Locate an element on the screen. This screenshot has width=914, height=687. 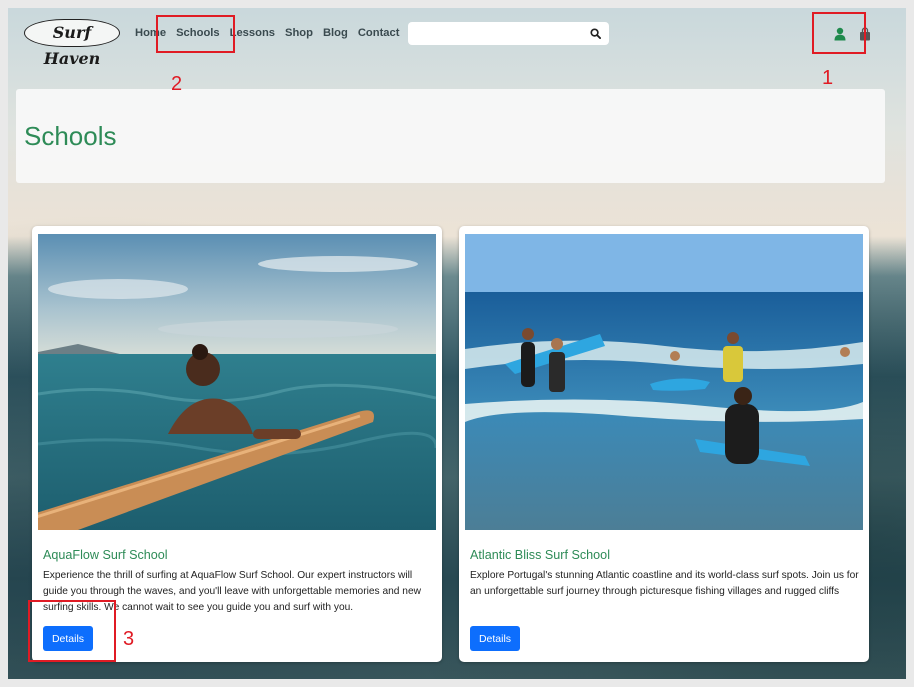
search-input is located at coordinates (495, 33).